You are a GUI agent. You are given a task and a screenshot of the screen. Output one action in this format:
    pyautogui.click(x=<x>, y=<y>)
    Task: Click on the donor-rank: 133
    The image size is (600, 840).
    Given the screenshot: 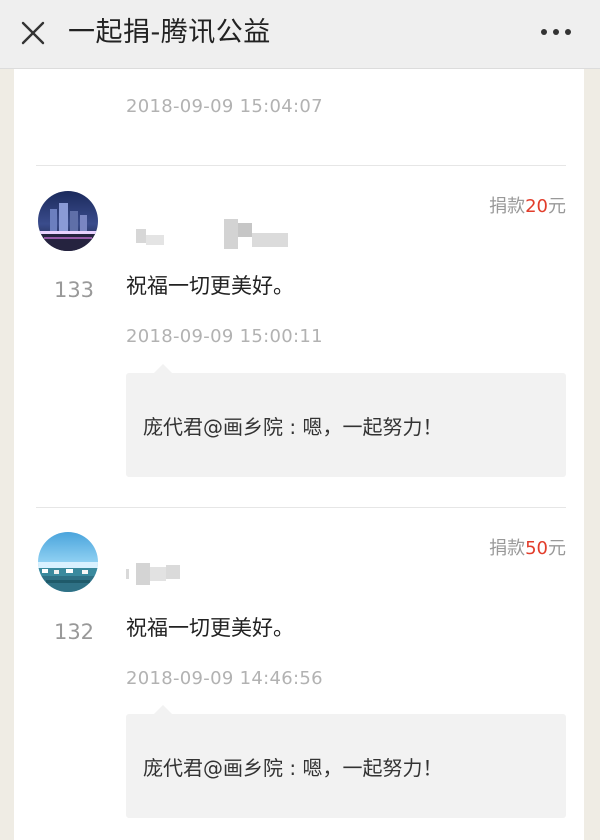 What is the action you would take?
    pyautogui.click(x=74, y=290)
    